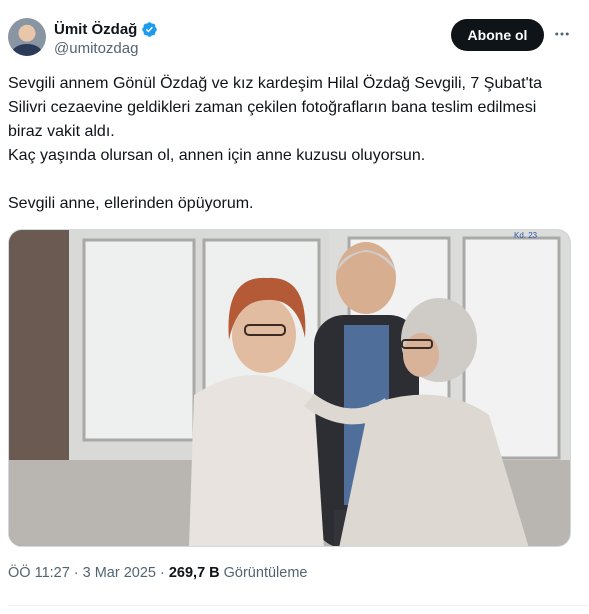  What do you see at coordinates (194, 573) in the screenshot?
I see `views-count: 269,7 B` at bounding box center [194, 573].